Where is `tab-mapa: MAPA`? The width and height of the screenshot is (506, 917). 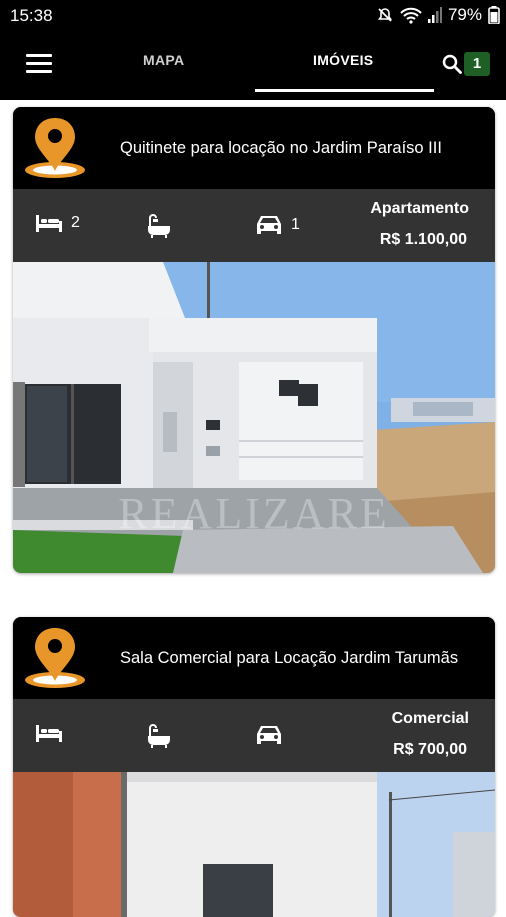 tab-mapa: MAPA is located at coordinates (163, 60).